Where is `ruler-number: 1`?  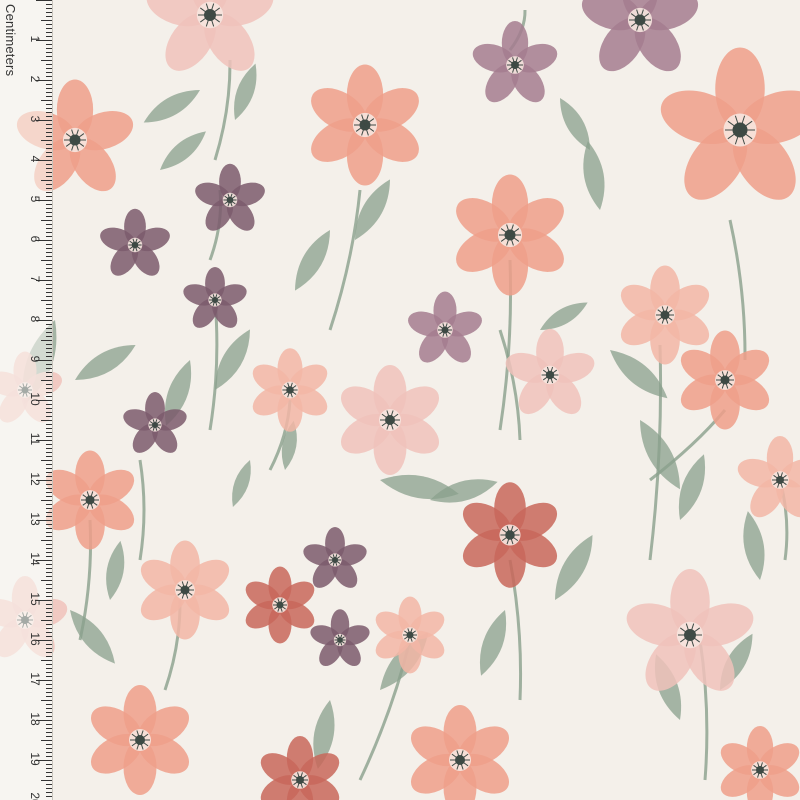
ruler-number: 1 is located at coordinates (35, 39).